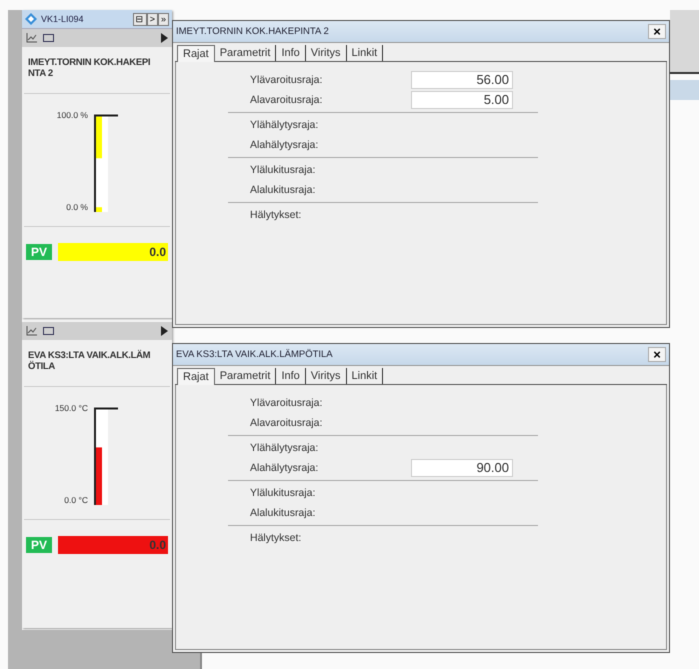 Image resolution: width=699 pixels, height=669 pixels. I want to click on dialog-title: IMEYT.TORNIN KOK.HAKEPINTA 2, so click(252, 31).